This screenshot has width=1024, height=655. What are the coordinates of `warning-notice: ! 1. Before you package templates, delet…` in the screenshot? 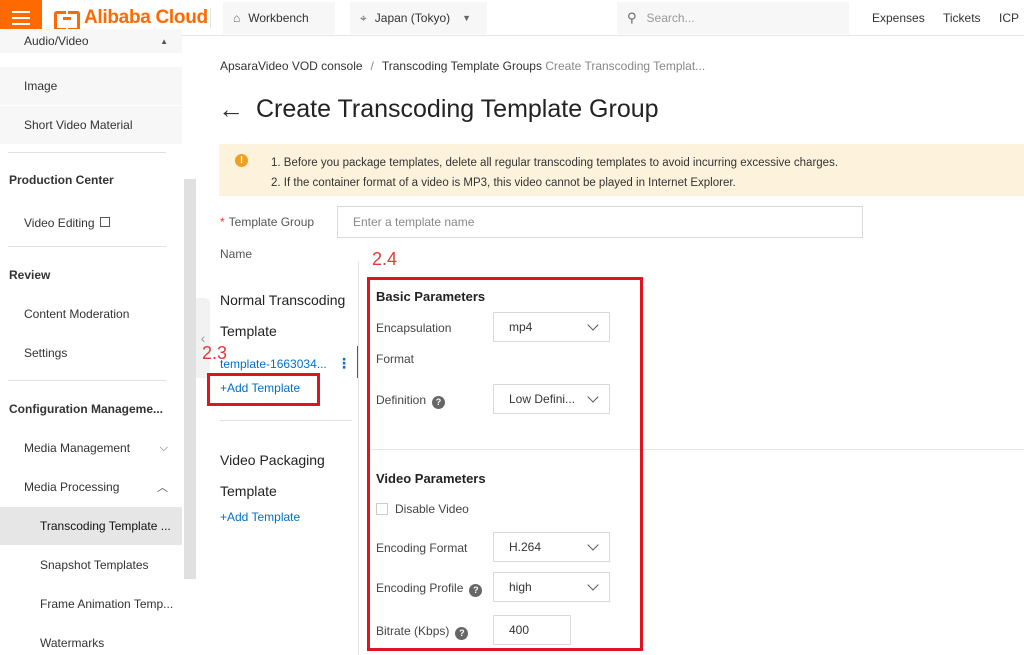 It's located at (621, 170).